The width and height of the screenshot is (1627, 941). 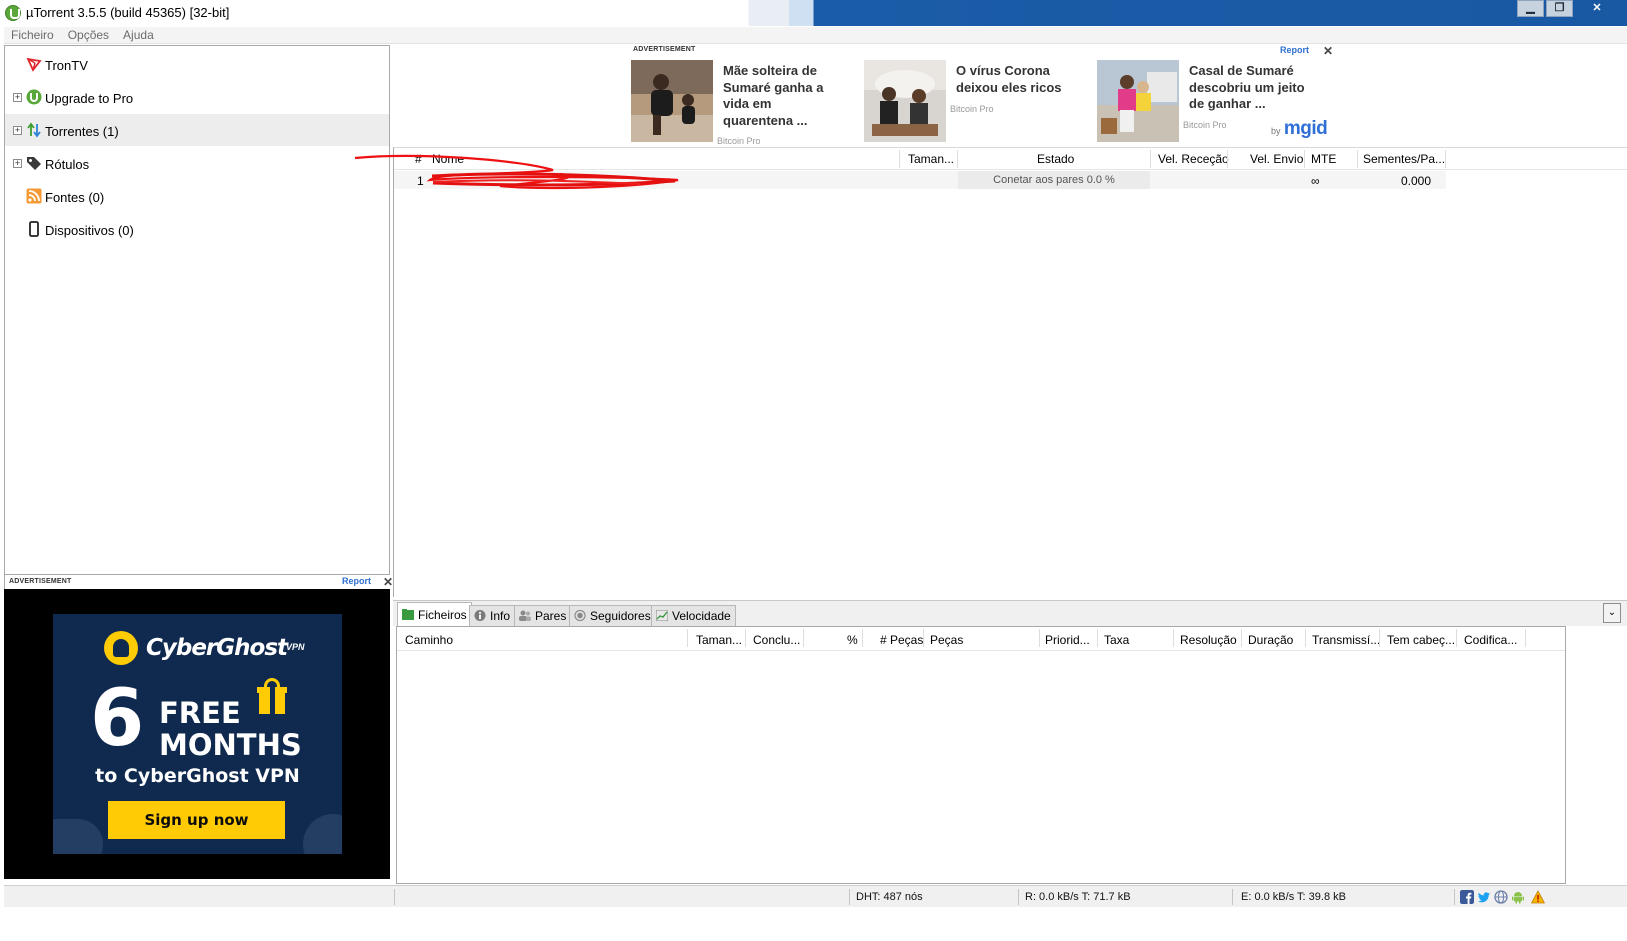 What do you see at coordinates (89, 230) in the screenshot?
I see `sidebar-item-label: Dispositivos (0)` at bounding box center [89, 230].